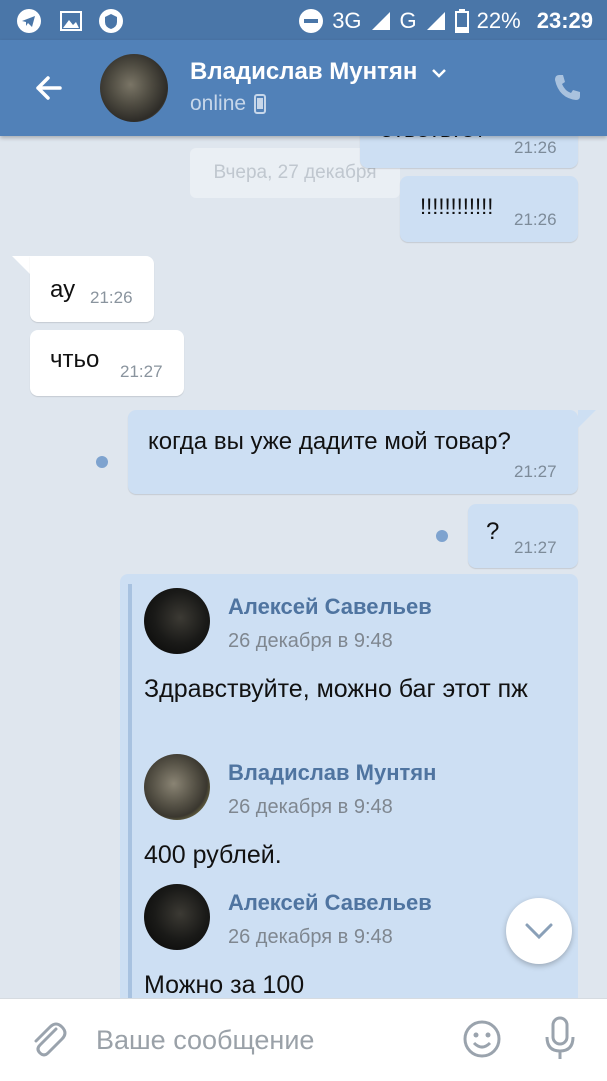 The height and width of the screenshot is (1081, 607). What do you see at coordinates (564, 20) in the screenshot?
I see `clock: 23:29` at bounding box center [564, 20].